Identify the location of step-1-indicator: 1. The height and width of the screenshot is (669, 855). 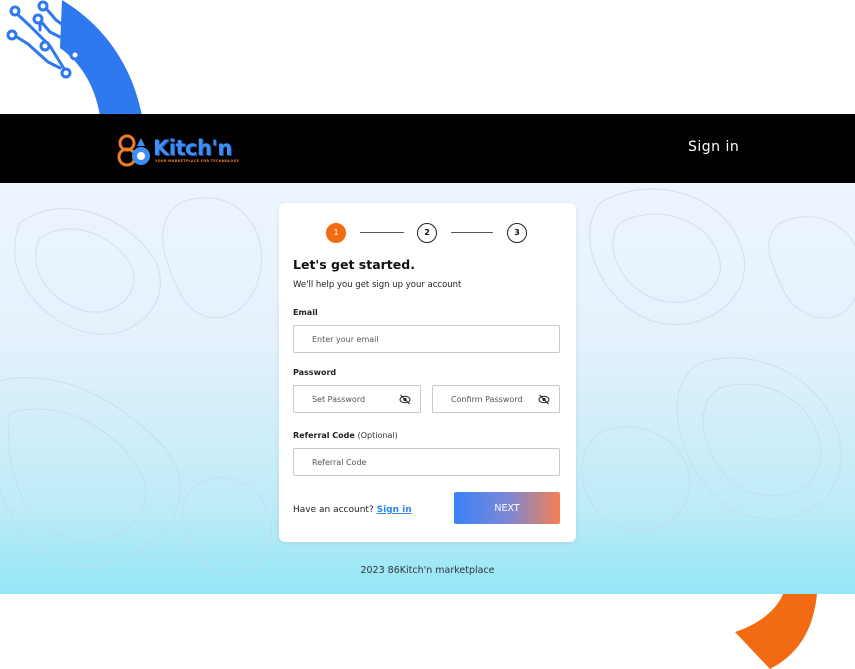
(336, 233).